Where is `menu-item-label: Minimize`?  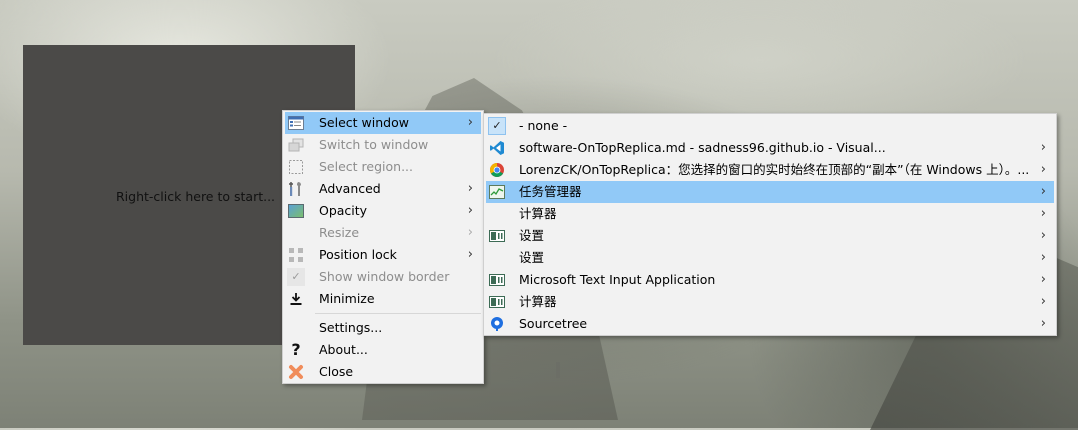
menu-item-label: Minimize is located at coordinates (347, 298).